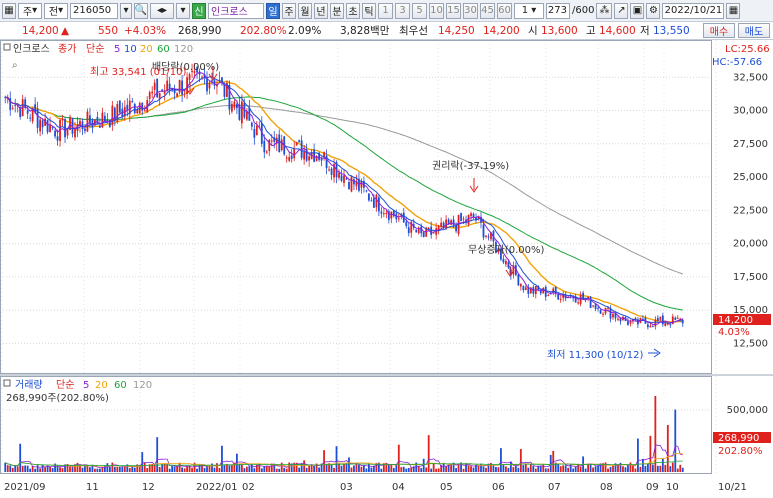 This screenshot has width=773, height=498. Describe the element at coordinates (470, 10) in the screenshot. I see `period-30-button: 30` at that location.